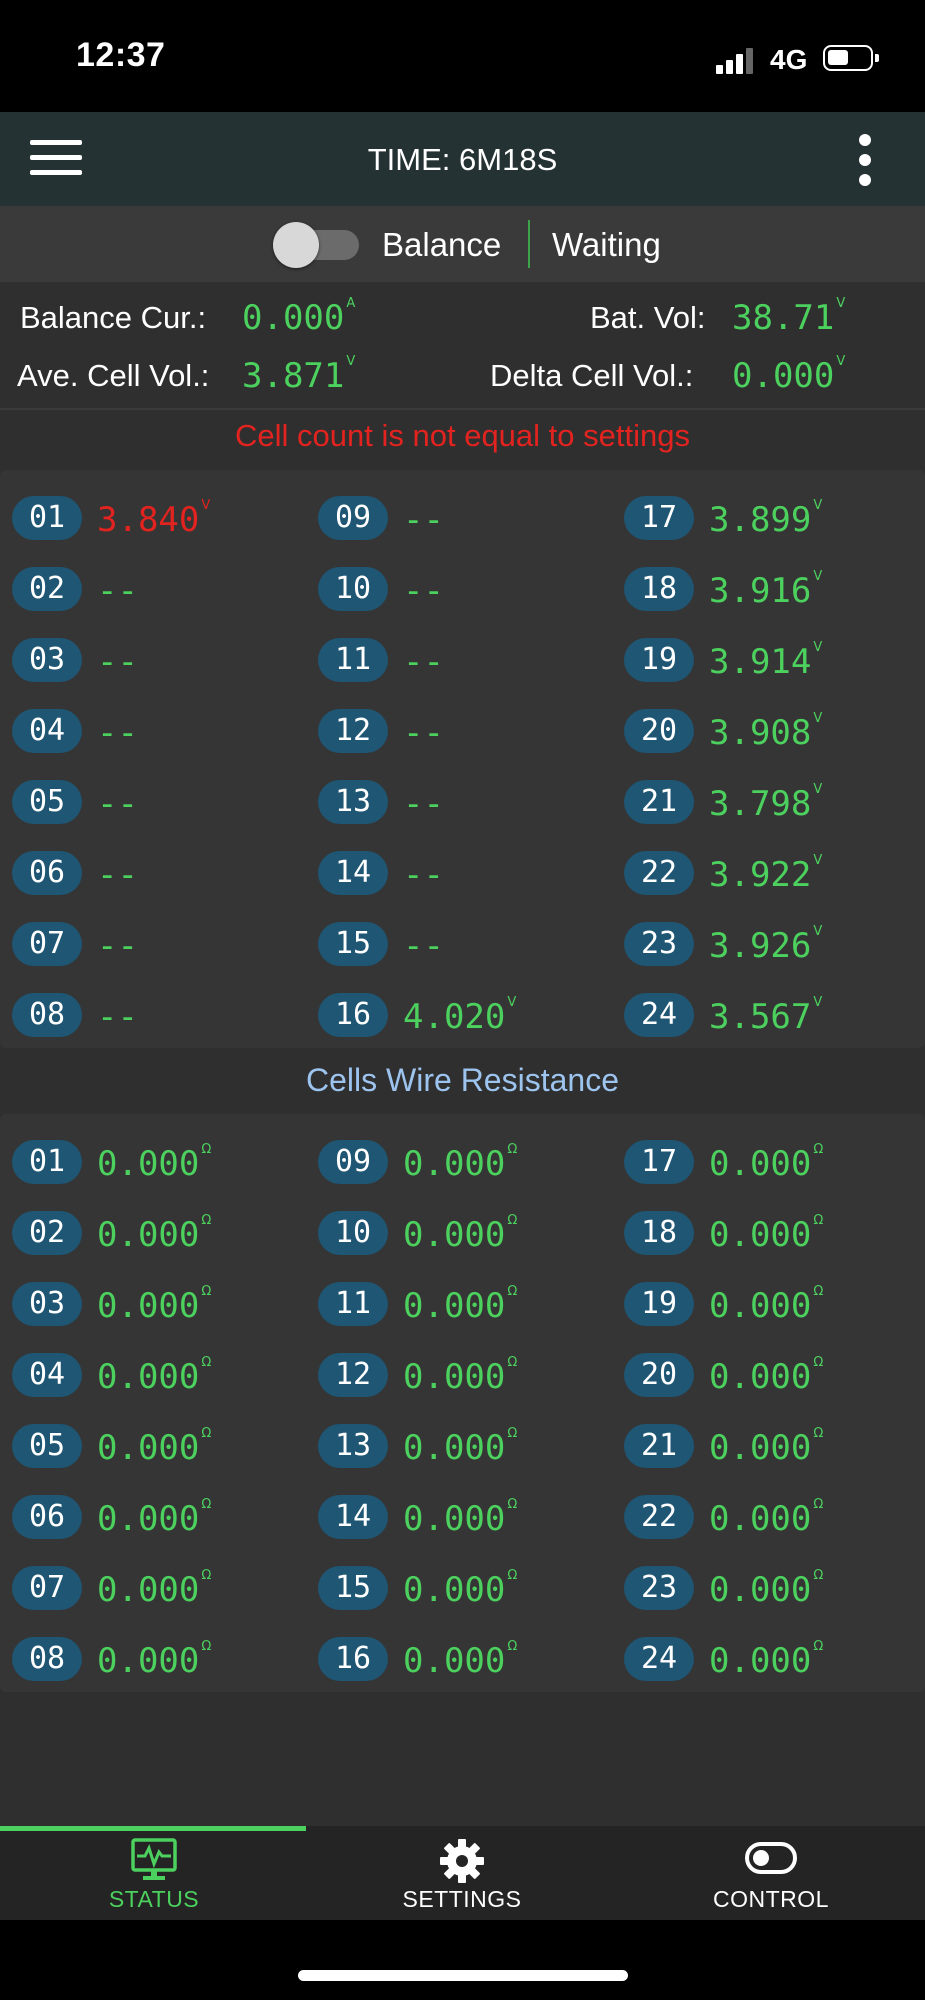 The image size is (925, 2000). What do you see at coordinates (47, 802) in the screenshot?
I see `voltage-cell-number: 05` at bounding box center [47, 802].